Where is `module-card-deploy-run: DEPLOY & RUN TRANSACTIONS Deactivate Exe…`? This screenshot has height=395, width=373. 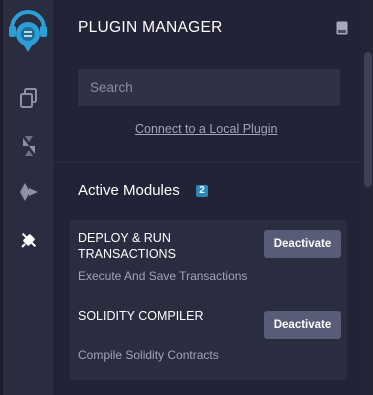 module-card-deploy-run: DEPLOY & RUN TRANSACTIONS Deactivate Exe… is located at coordinates (208, 259).